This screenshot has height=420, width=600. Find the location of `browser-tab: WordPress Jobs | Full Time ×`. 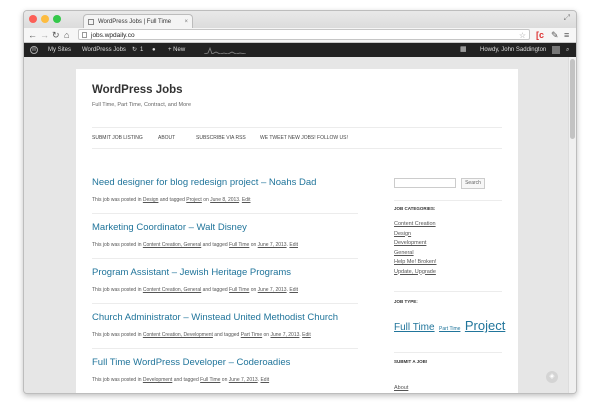

browser-tab: WordPress Jobs | Full Time × is located at coordinates (138, 21).